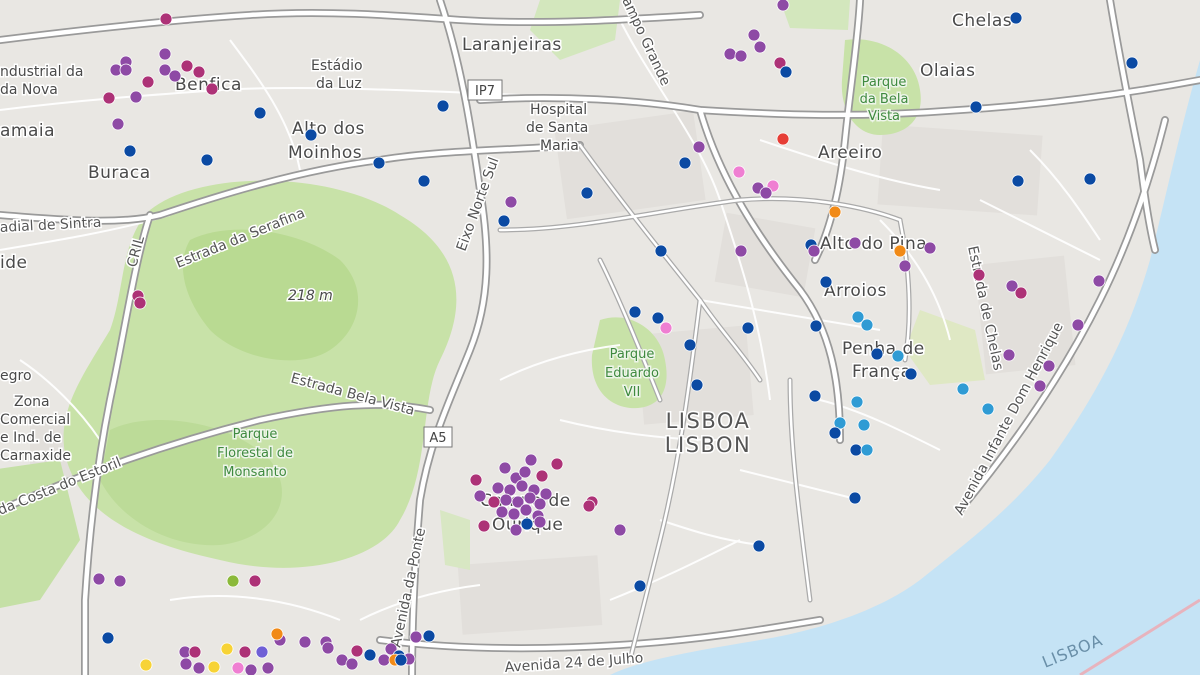 The width and height of the screenshot is (1200, 675). I want to click on map-marker-red, so click(783, 139).